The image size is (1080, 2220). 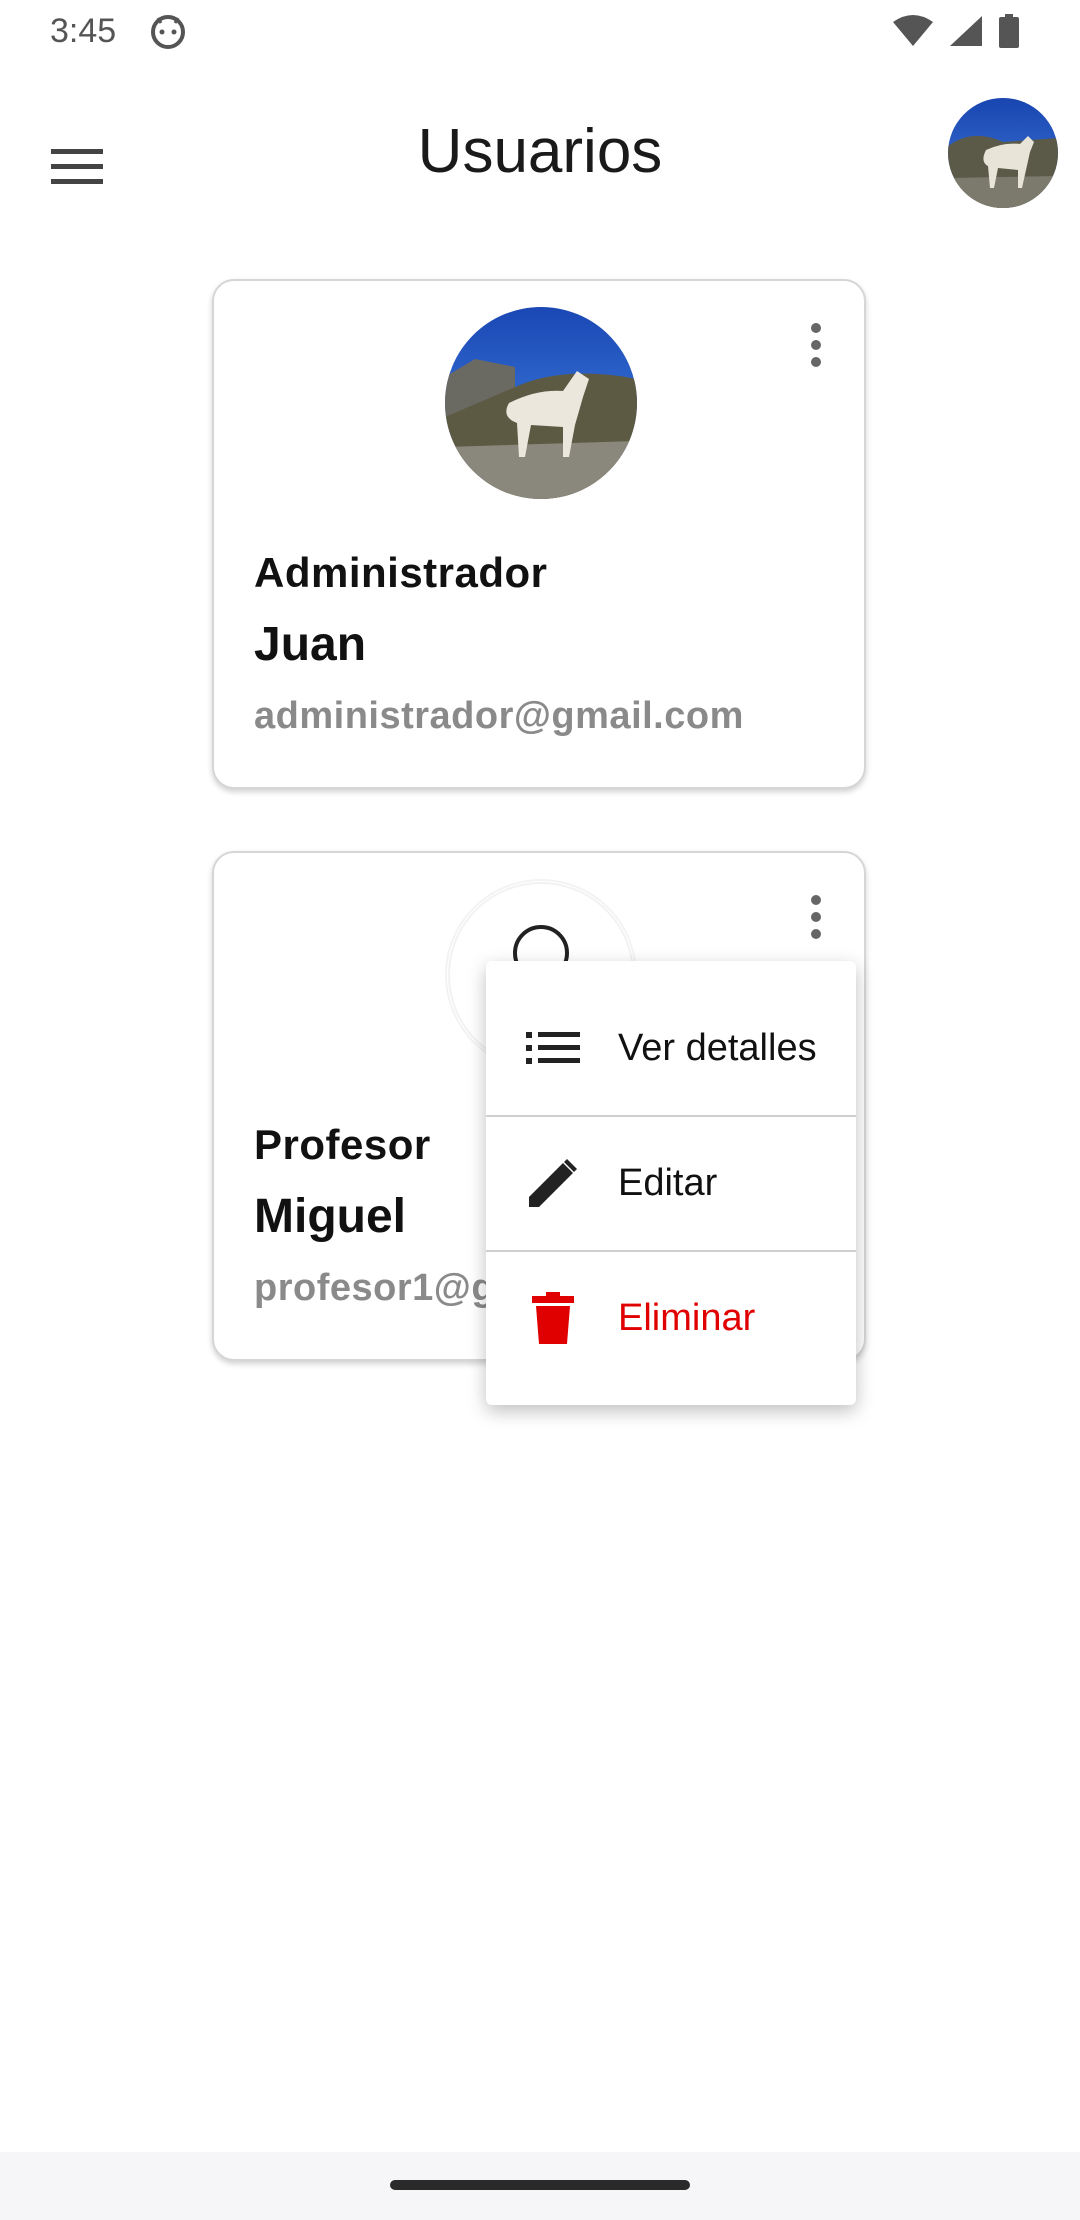 What do you see at coordinates (668, 1182) in the screenshot?
I see `menu-item-label: Editar` at bounding box center [668, 1182].